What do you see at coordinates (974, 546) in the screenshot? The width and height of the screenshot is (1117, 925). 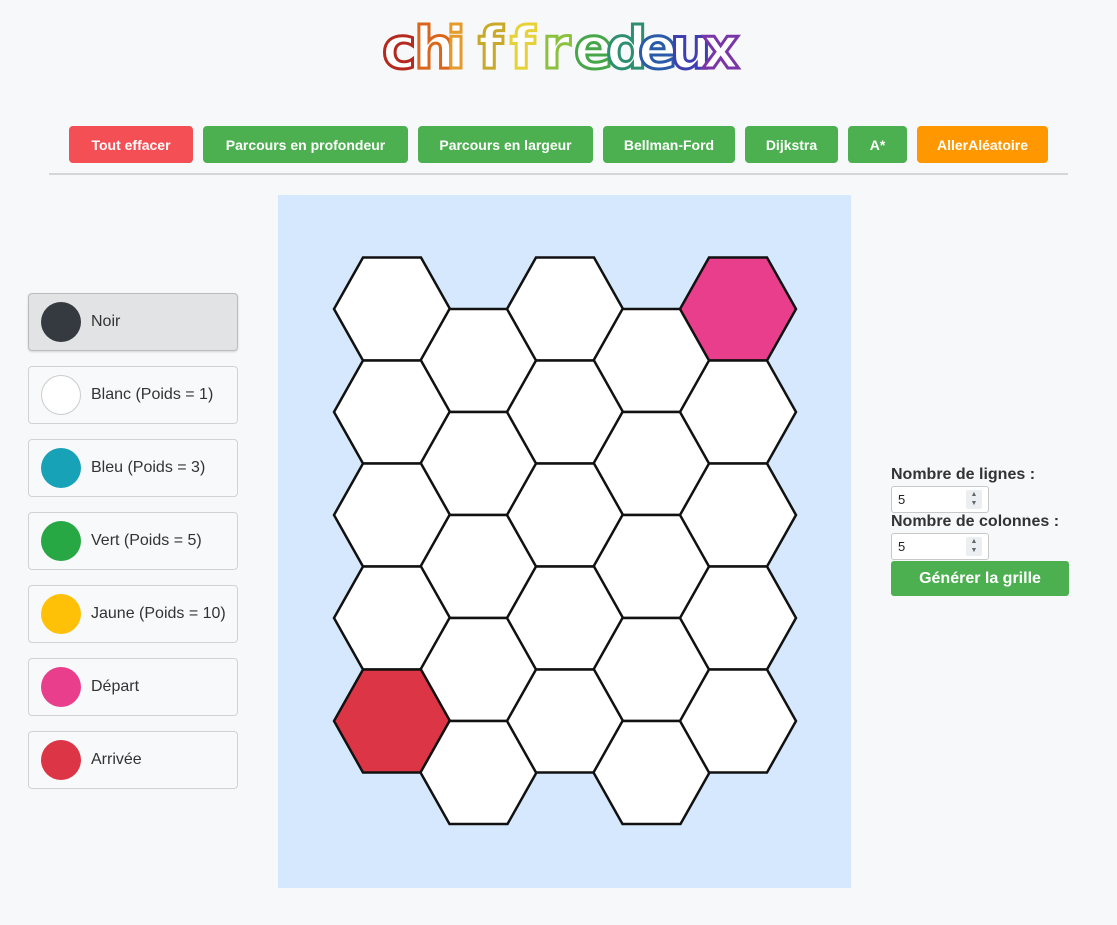 I see `cols-spinner-icon: ▲ ▼` at bounding box center [974, 546].